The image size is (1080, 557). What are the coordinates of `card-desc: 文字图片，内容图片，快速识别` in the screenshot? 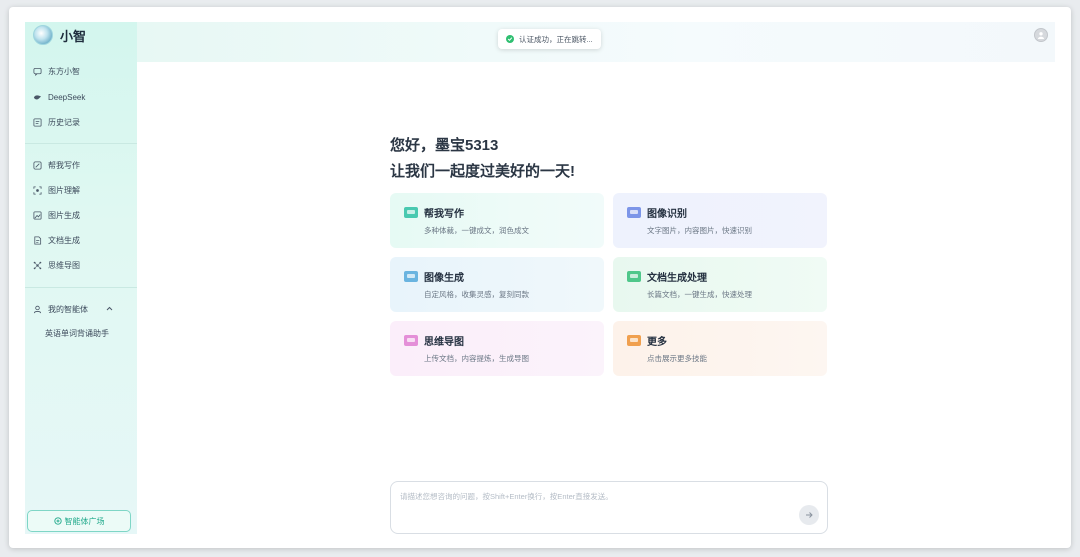 It's located at (699, 230).